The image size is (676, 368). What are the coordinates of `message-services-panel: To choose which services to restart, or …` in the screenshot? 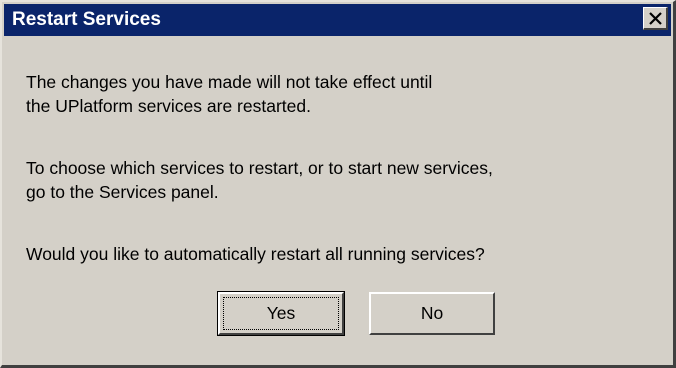 It's located at (259, 180).